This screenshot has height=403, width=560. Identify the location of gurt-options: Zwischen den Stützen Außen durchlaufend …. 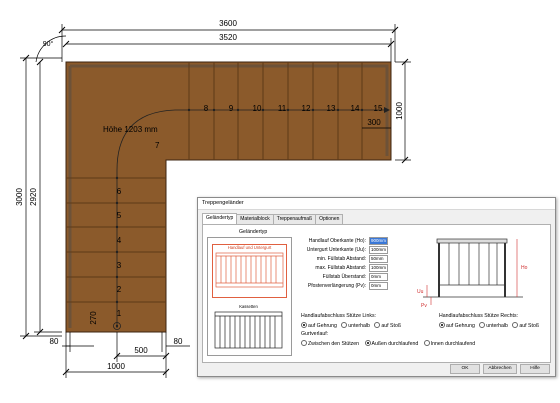
(388, 343).